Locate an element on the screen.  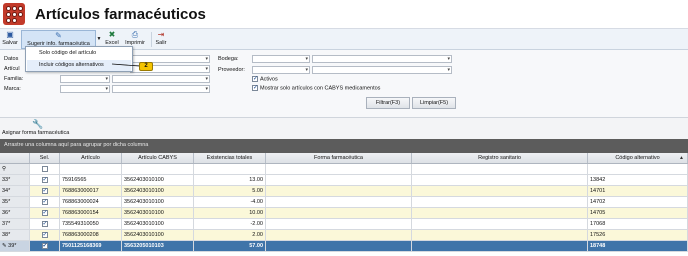
cell-exist: -2.00 is located at coordinates (230, 224).